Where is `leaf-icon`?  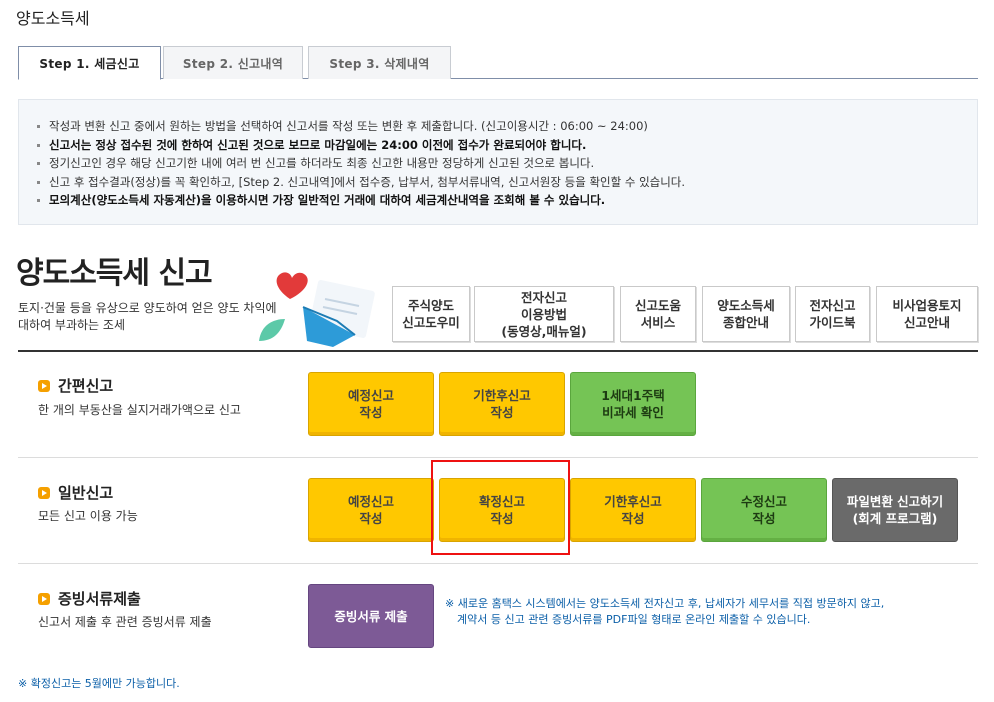
leaf-icon is located at coordinates (272, 330).